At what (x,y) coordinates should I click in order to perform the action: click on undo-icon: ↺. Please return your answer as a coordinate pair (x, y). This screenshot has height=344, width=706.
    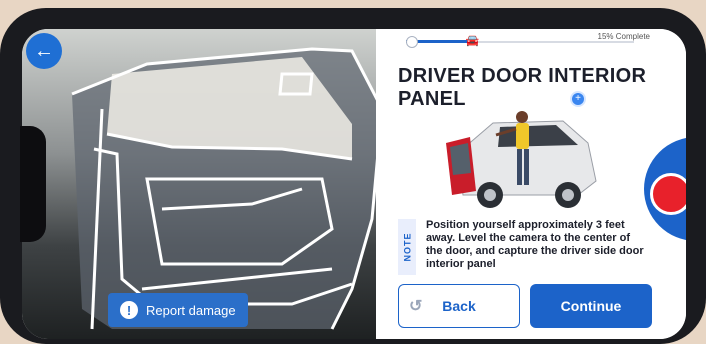
    Looking at the image, I should click on (416, 306).